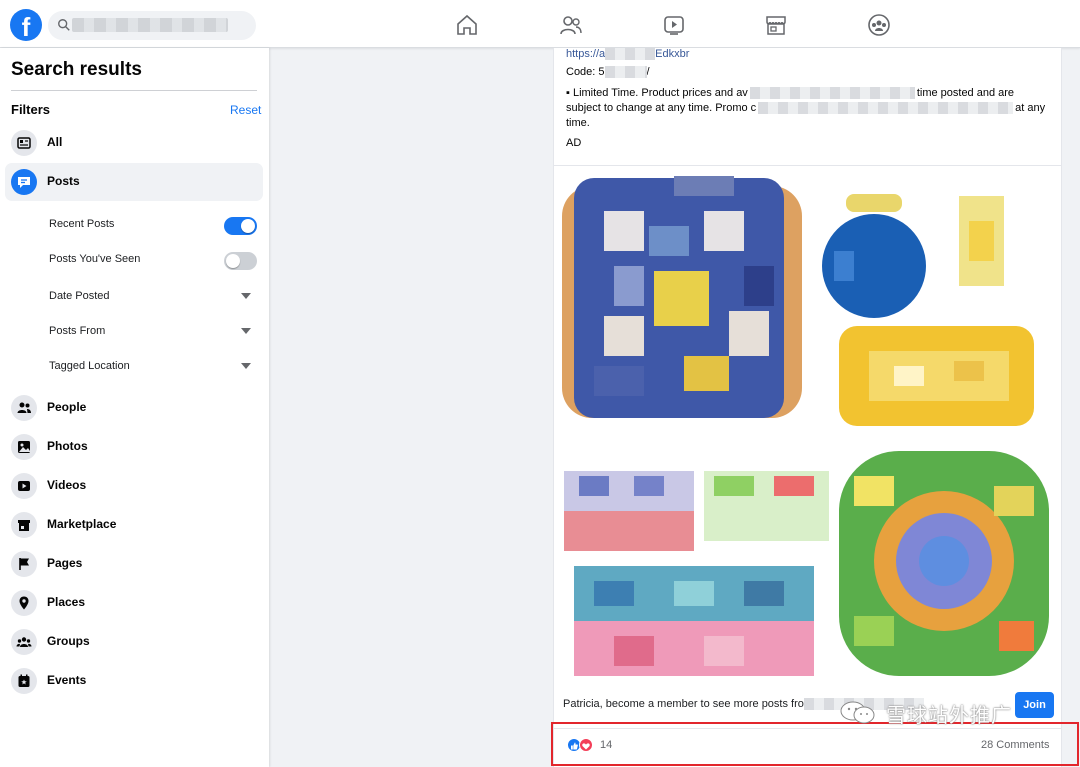 This screenshot has width=1080, height=767. I want to click on posts-icon, so click(24, 182).